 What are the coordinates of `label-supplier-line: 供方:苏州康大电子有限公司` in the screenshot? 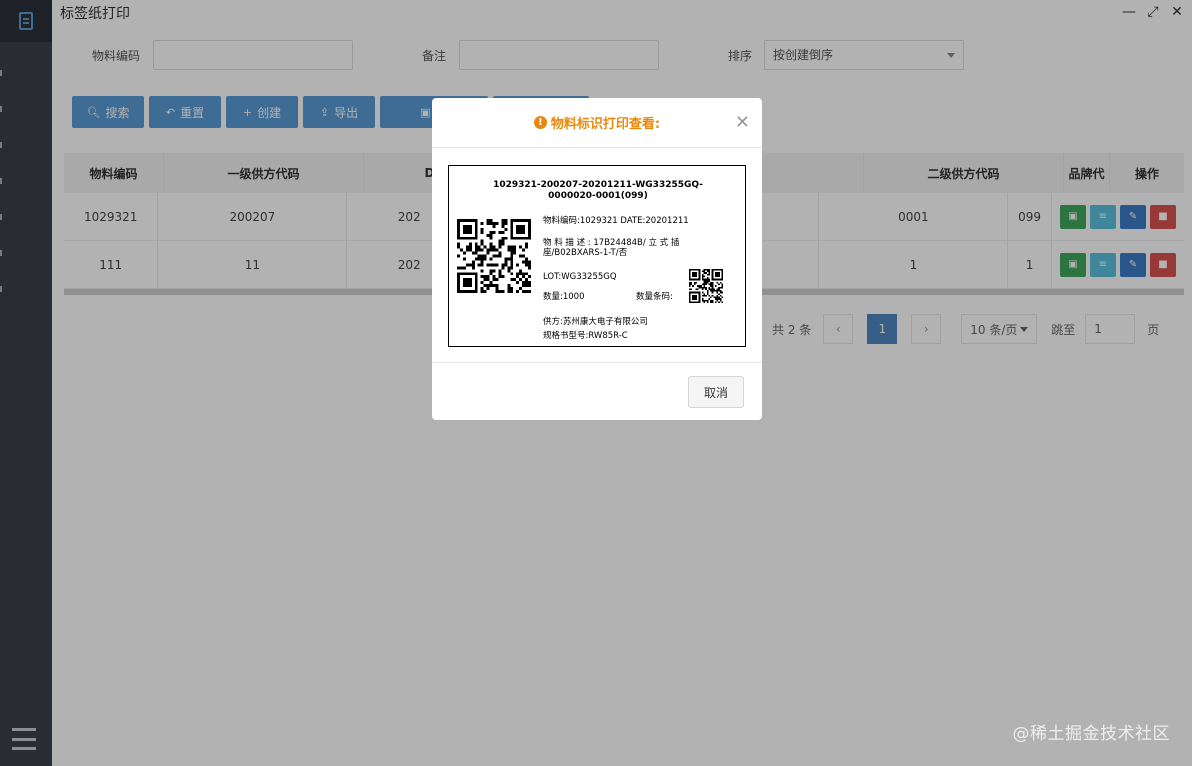 It's located at (595, 322).